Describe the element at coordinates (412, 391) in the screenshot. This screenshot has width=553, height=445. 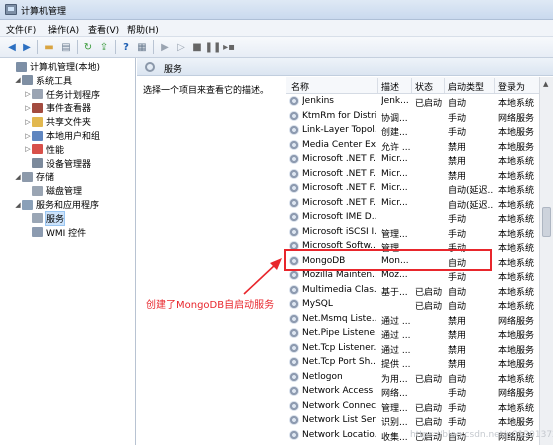
I see `table-row: Network Access ... 网络... 手动 网络服务` at that location.